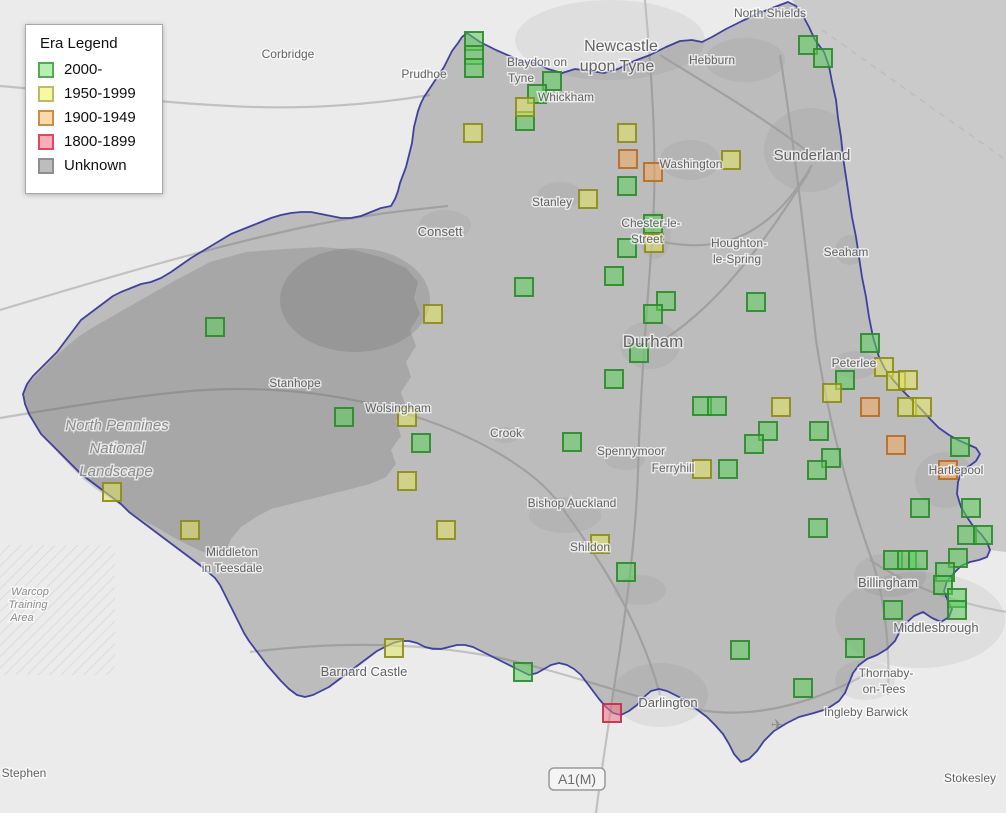 This screenshot has height=813, width=1006. What do you see at coordinates (288, 54) in the screenshot?
I see `place-label: Corbridge` at bounding box center [288, 54].